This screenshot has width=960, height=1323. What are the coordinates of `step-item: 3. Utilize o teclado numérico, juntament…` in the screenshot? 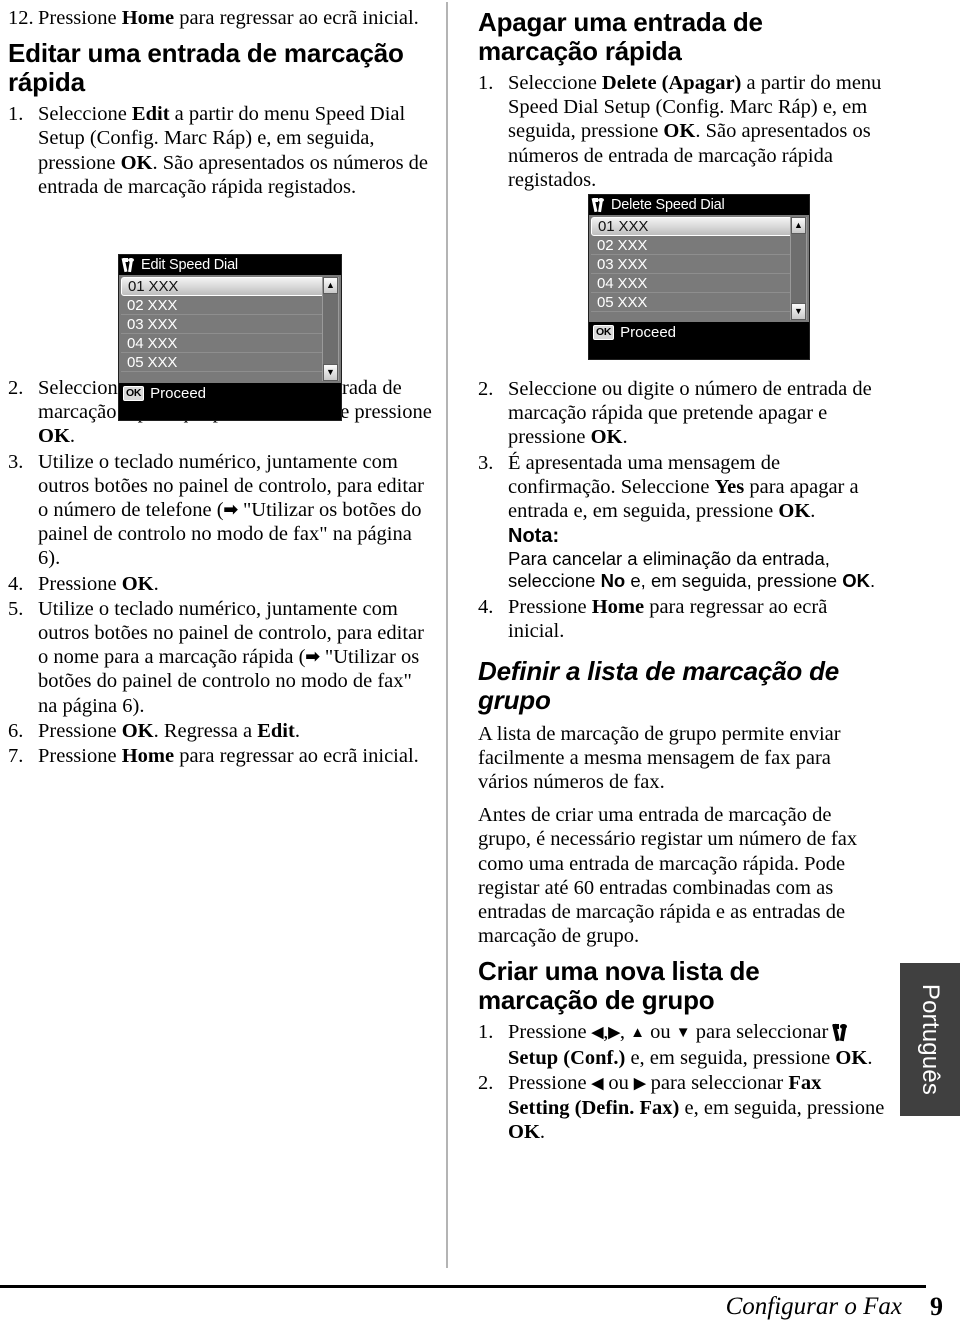 It's located at (220, 510).